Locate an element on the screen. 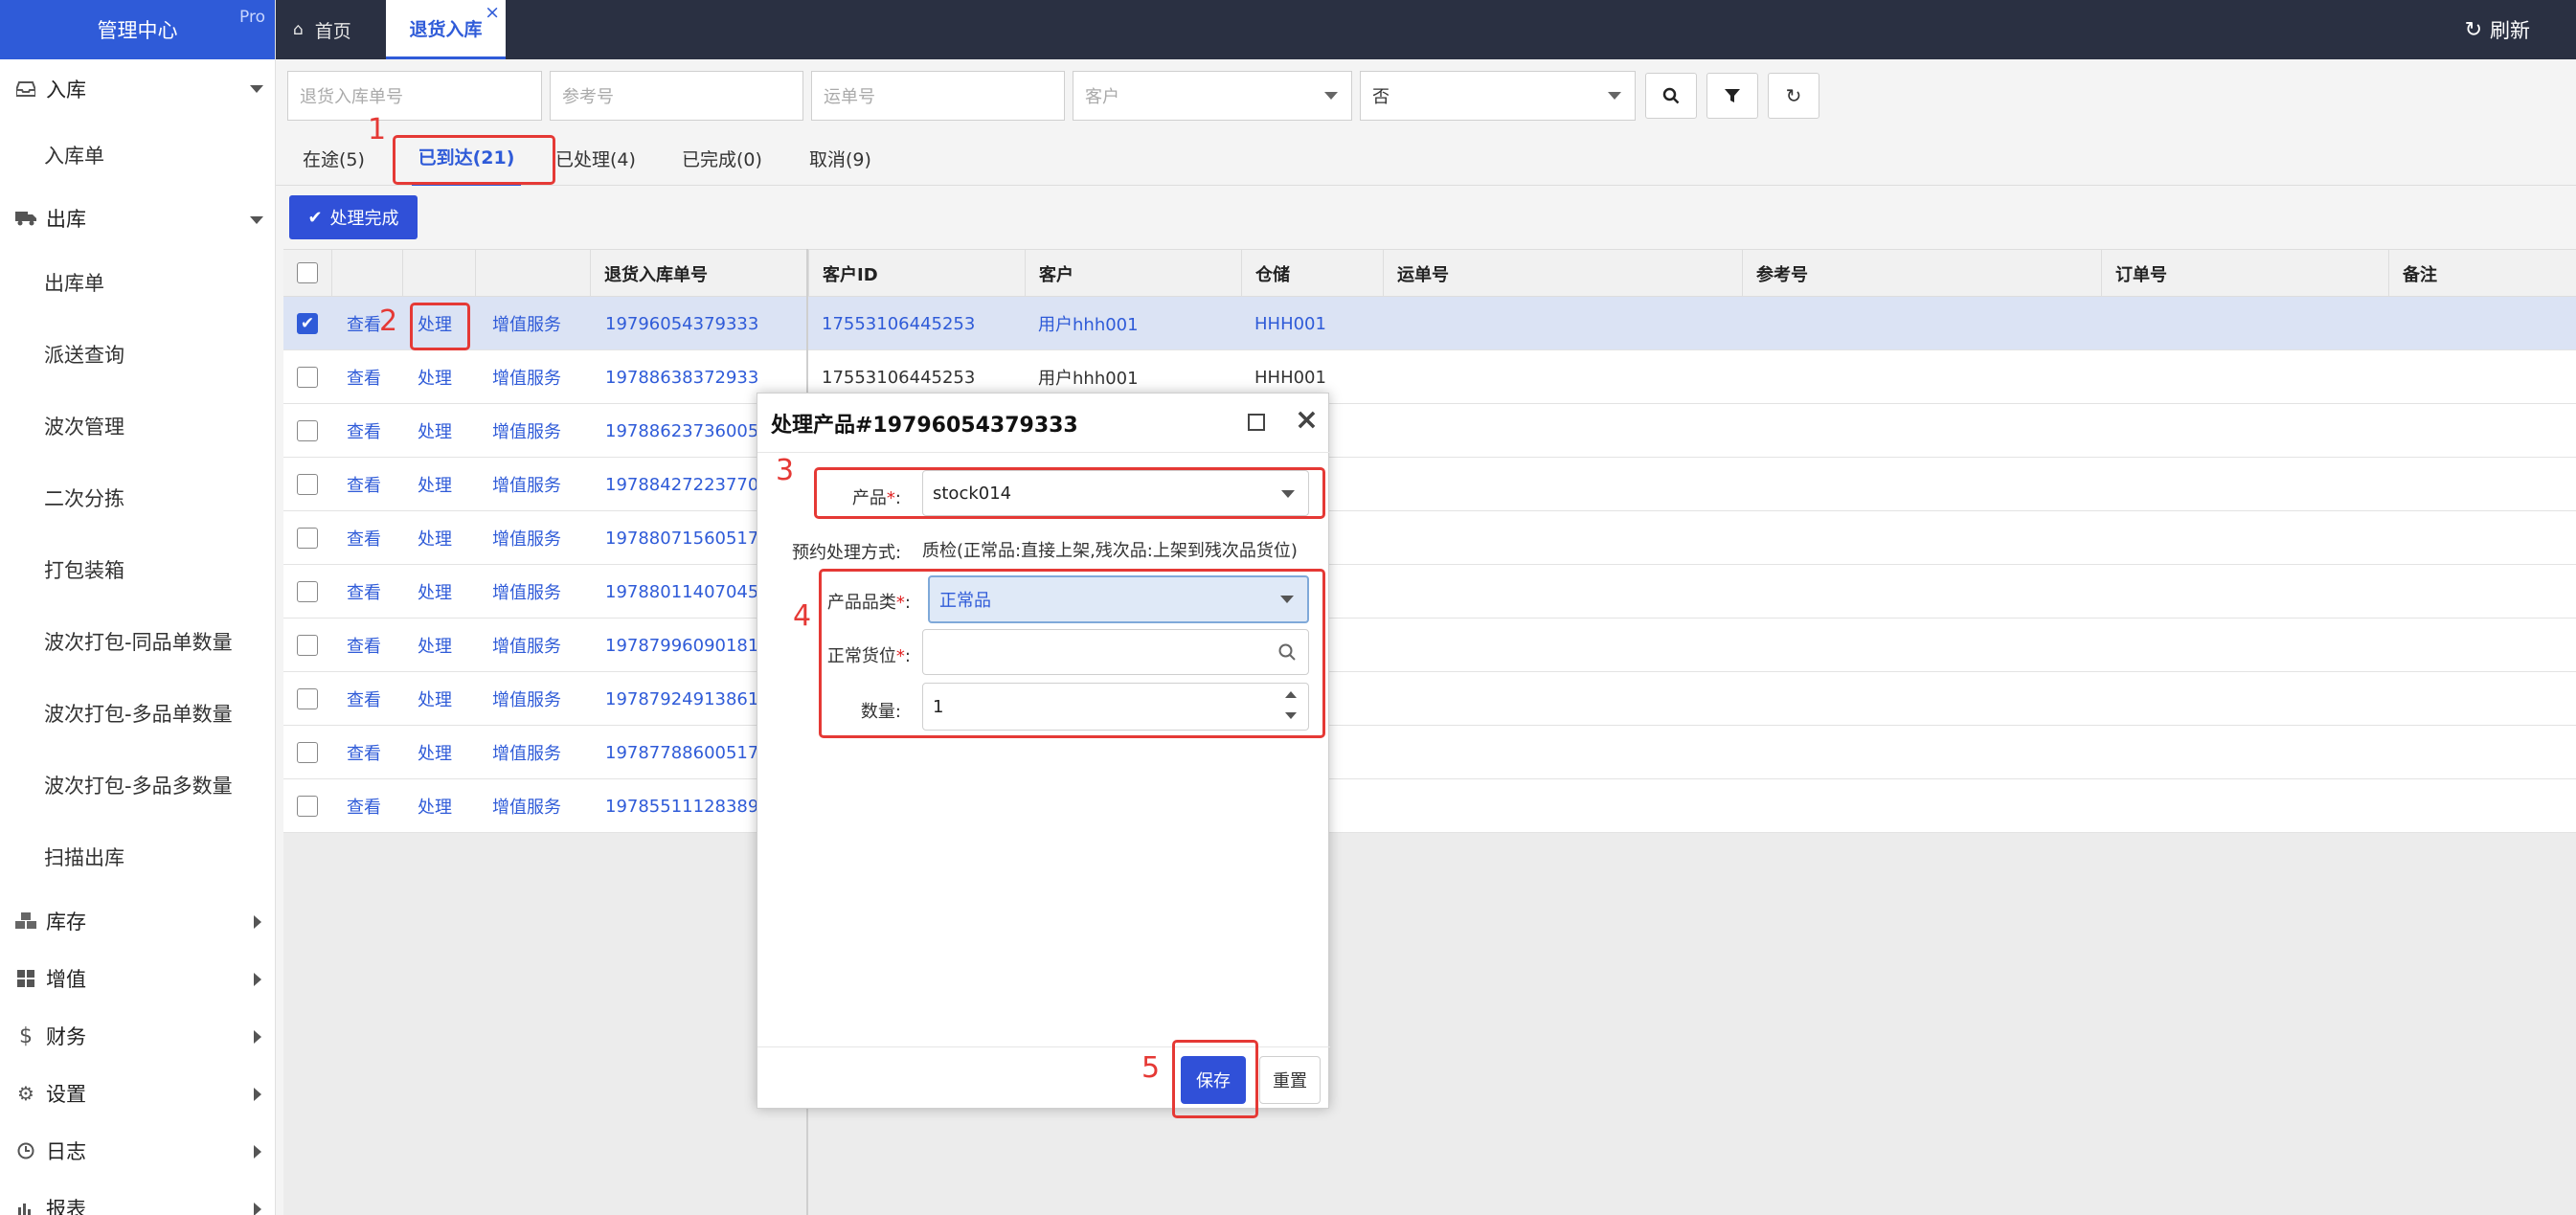  sidebar-item-outbound-order: 出库单 is located at coordinates (137, 282).